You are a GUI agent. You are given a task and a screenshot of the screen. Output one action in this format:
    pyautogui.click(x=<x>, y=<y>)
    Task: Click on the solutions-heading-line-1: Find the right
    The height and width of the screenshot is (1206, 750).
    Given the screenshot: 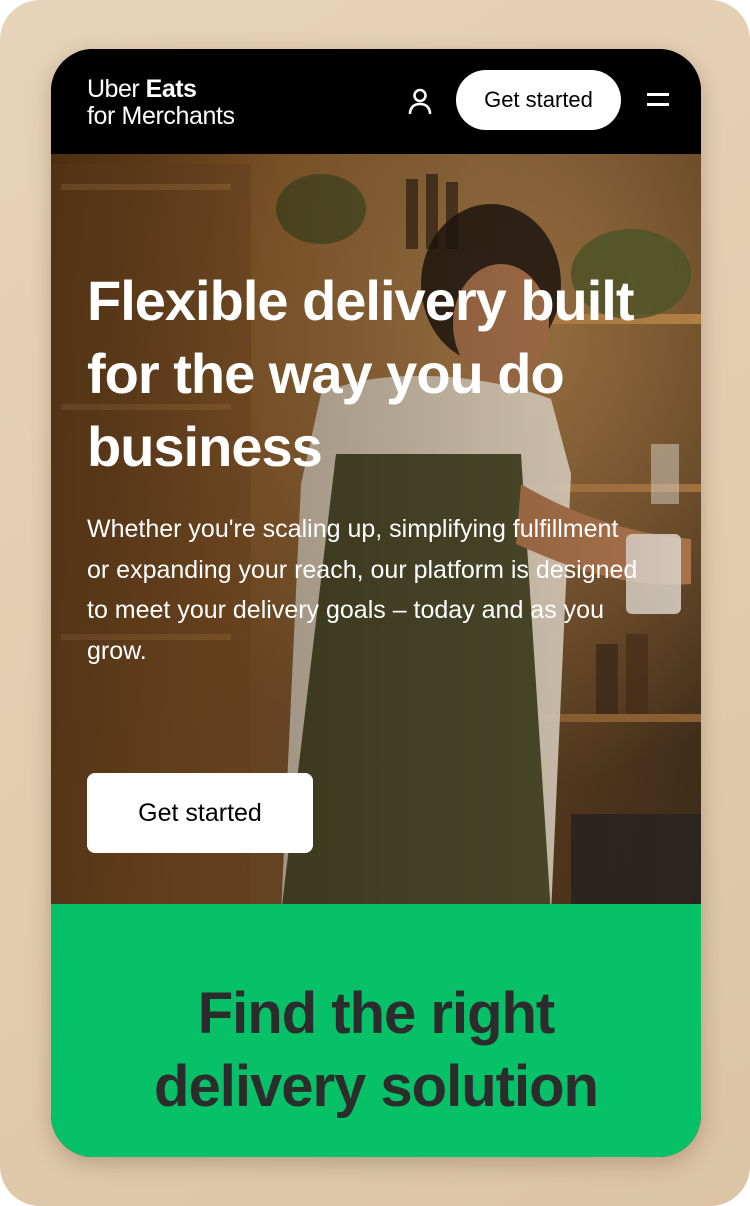 What is the action you would take?
    pyautogui.click(x=376, y=1013)
    